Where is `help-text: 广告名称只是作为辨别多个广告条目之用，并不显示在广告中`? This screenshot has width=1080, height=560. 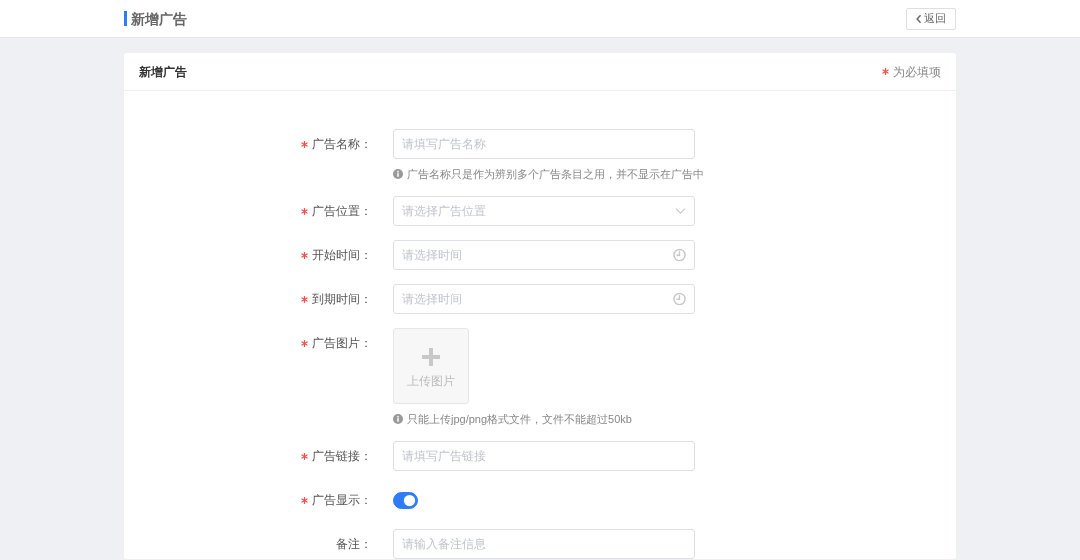 help-text: 广告名称只是作为辨别多个广告条目之用，并不显示在广告中 is located at coordinates (555, 174).